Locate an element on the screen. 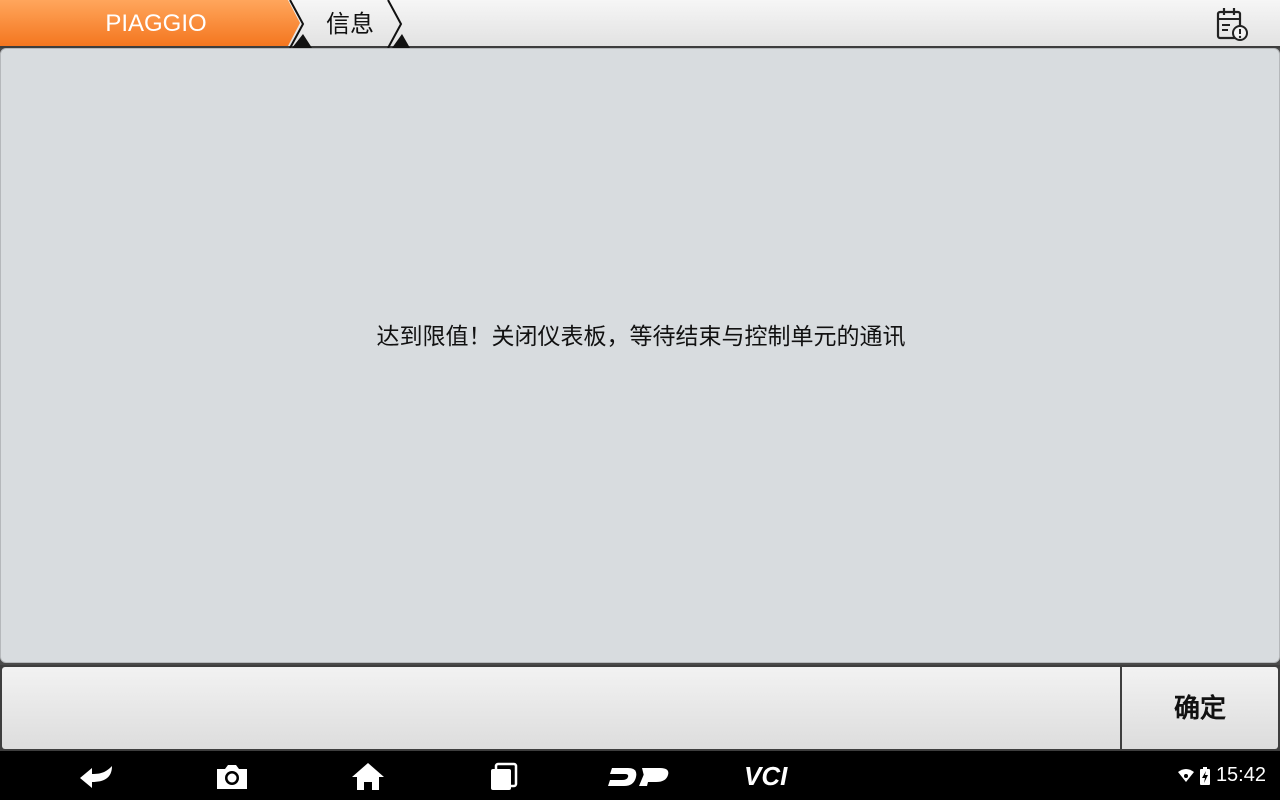 This screenshot has width=1280, height=800. breadcrumb-separator-icon is located at coordinates (300, 24).